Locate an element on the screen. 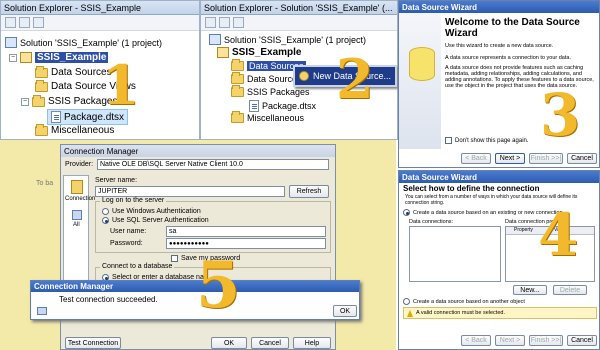 This screenshot has width=600, height=350. logon-group-label: Log on to the server is located at coordinates (133, 200).